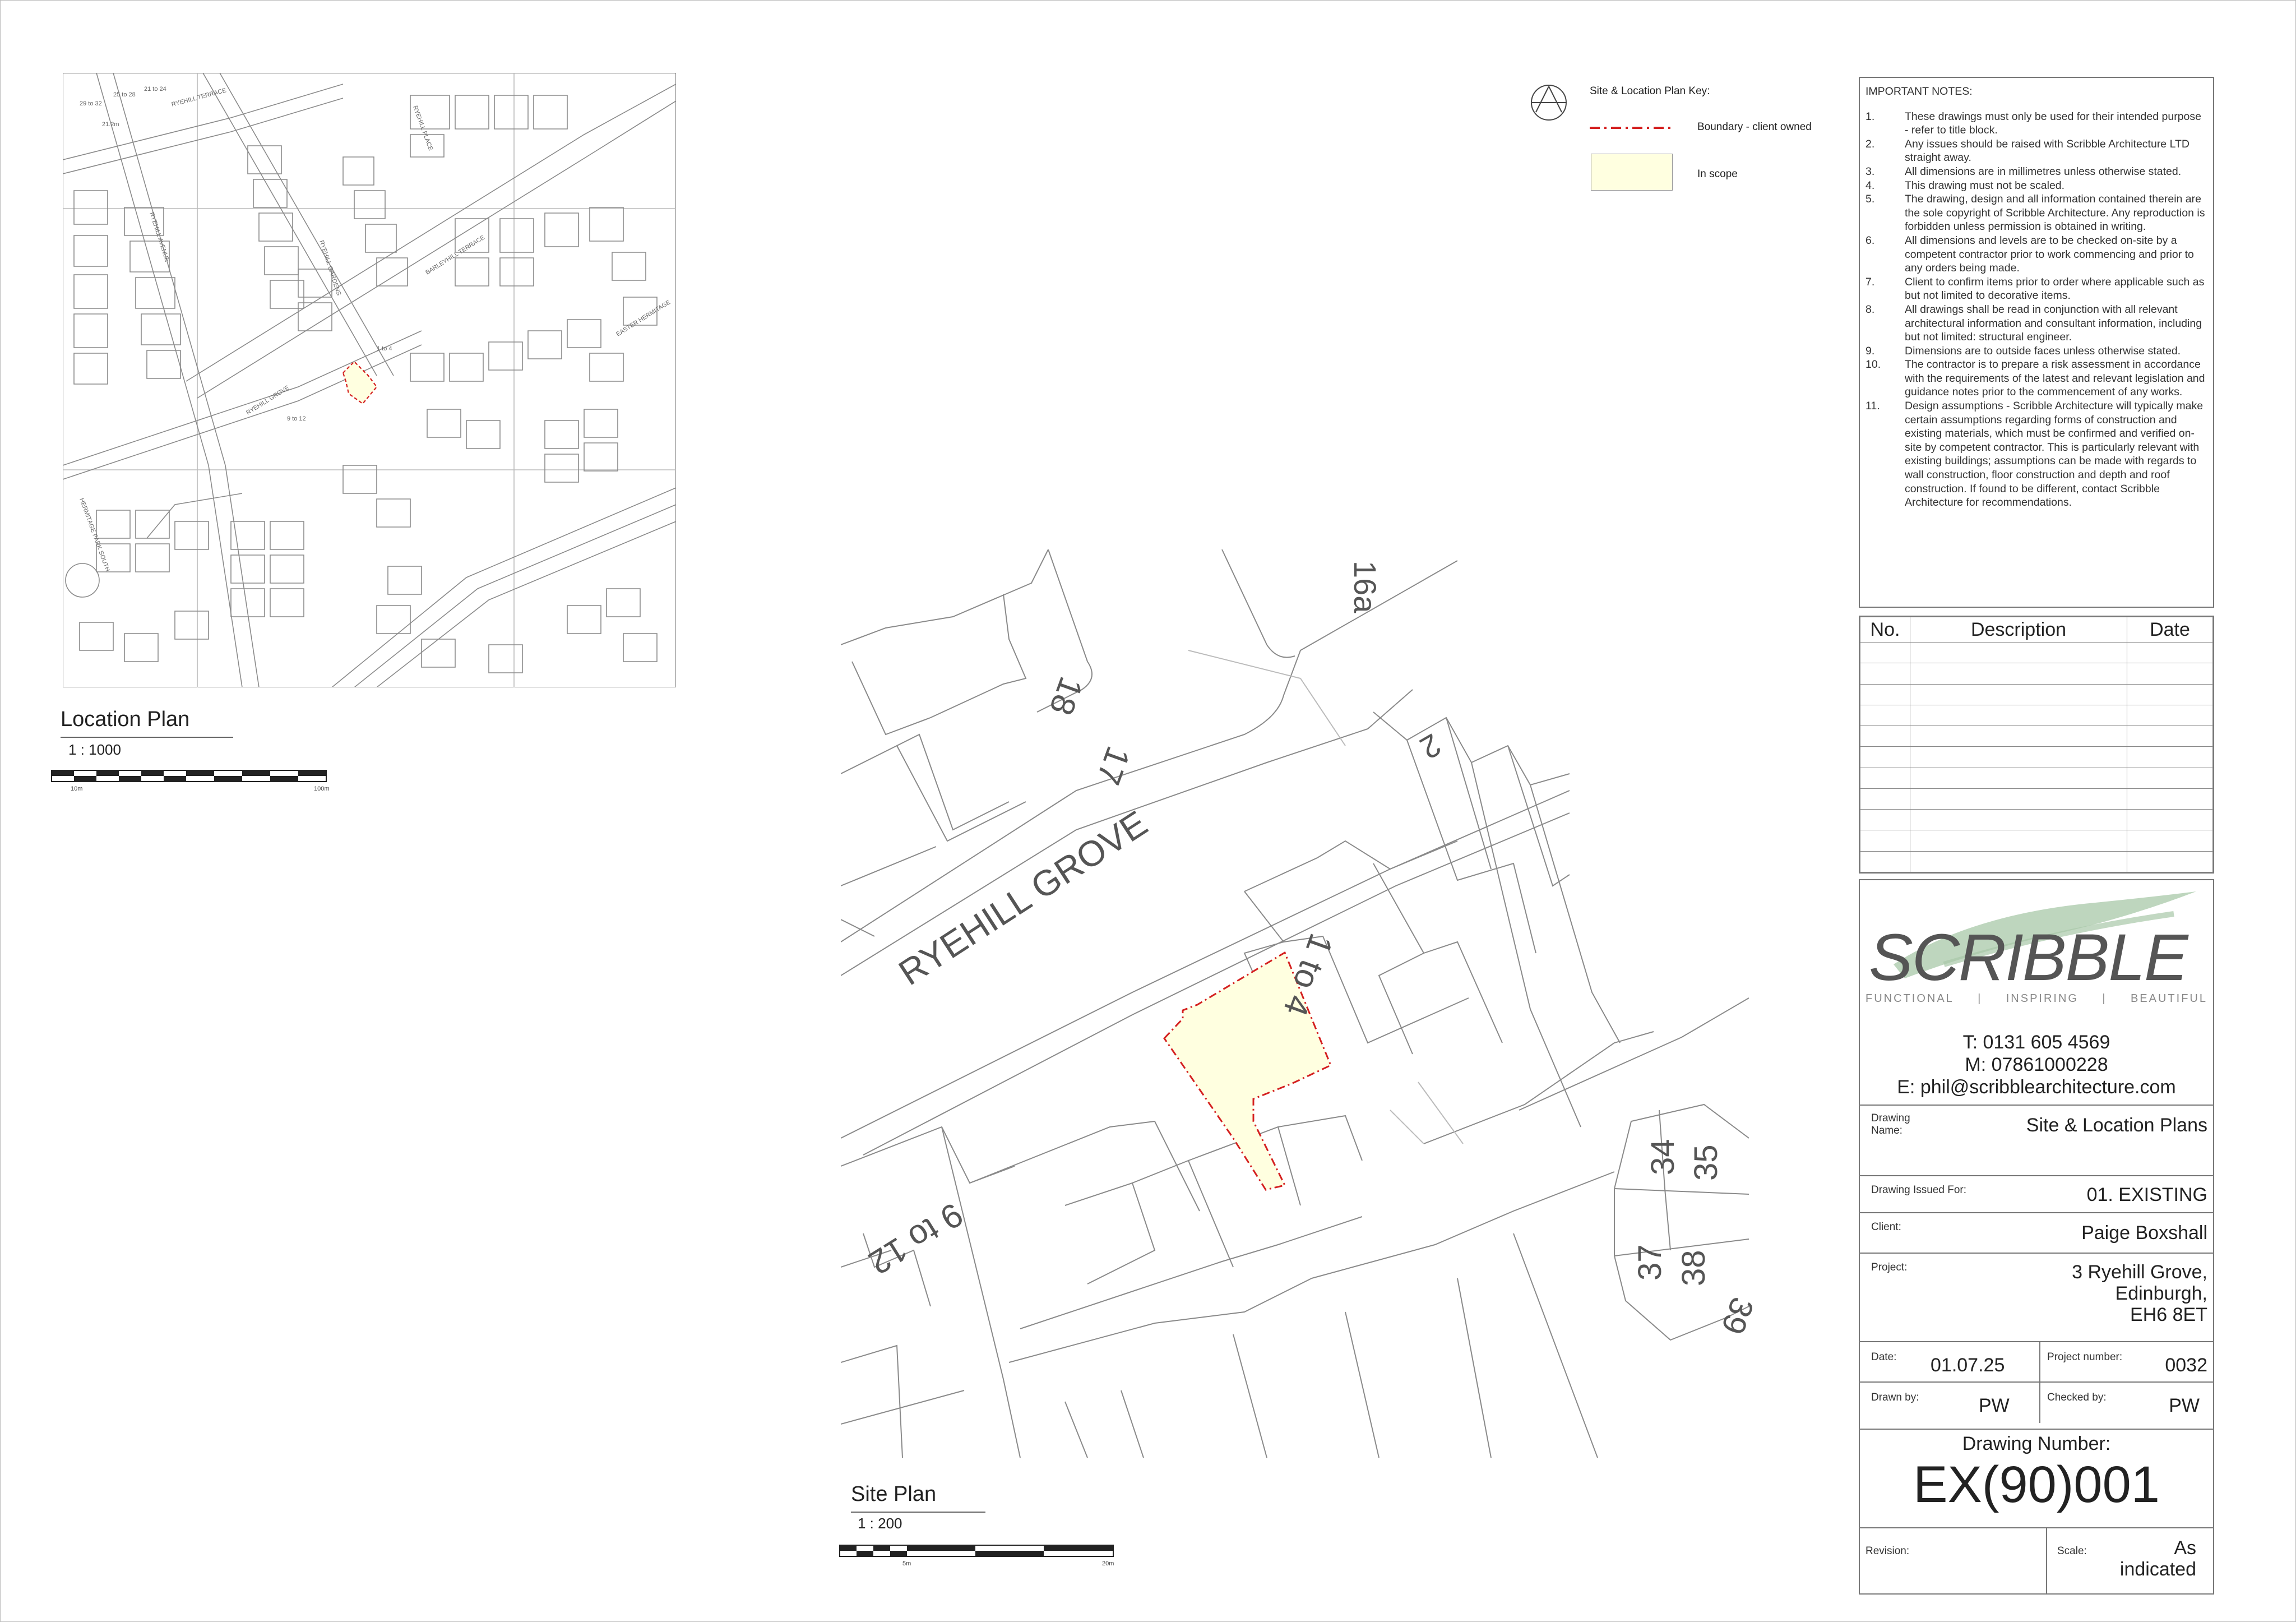 Image resolution: width=2296 pixels, height=1622 pixels. I want to click on north-arrow-icon, so click(1549, 103).